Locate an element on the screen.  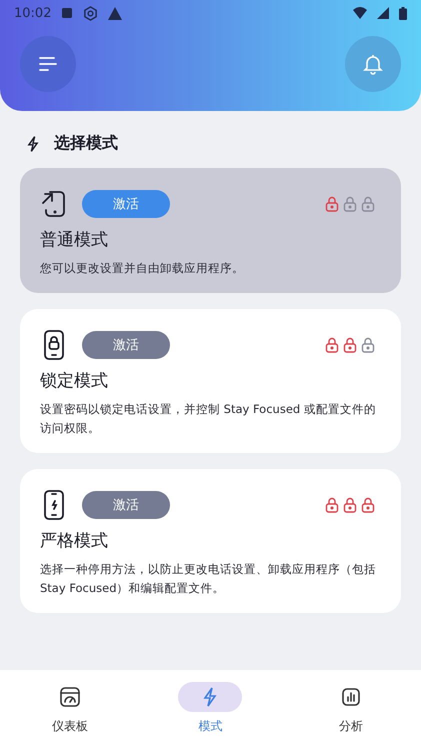
gauge-icon is located at coordinates (70, 697).